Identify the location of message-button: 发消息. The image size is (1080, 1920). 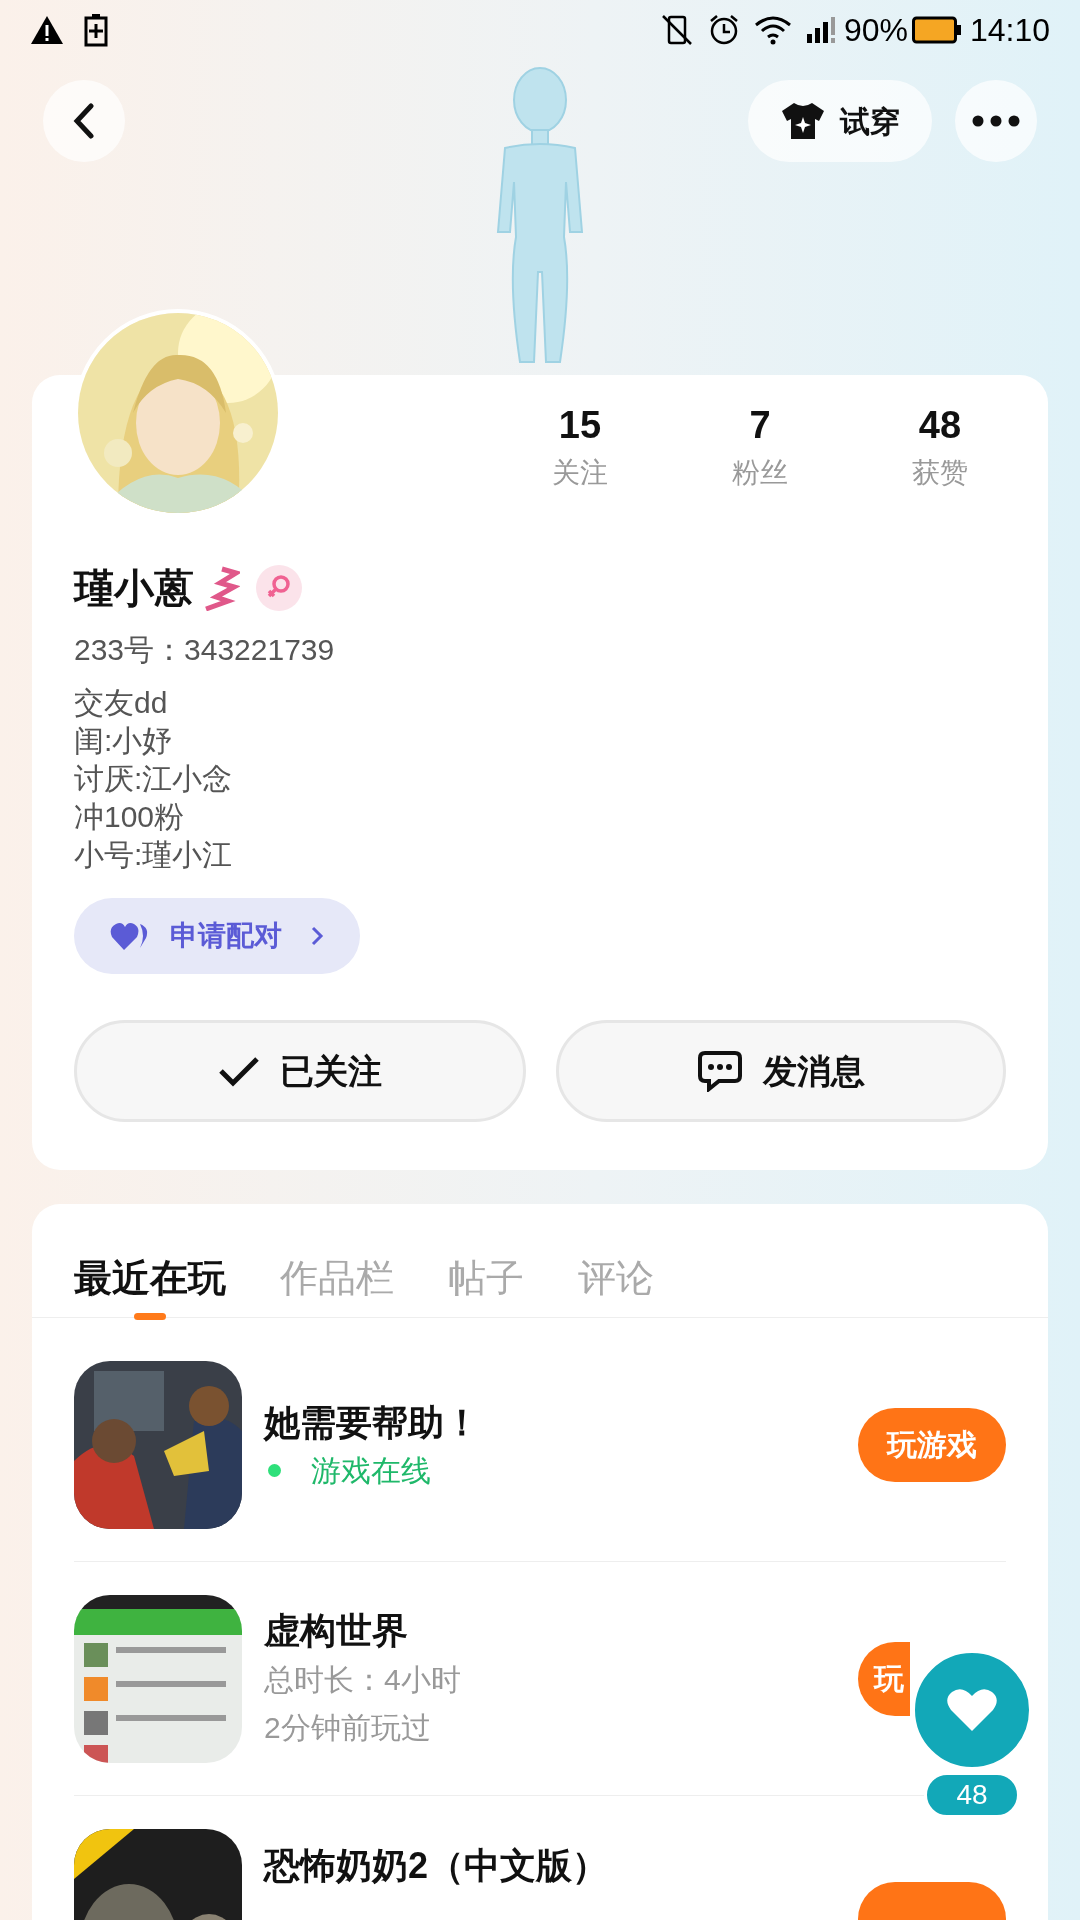
(781, 1071).